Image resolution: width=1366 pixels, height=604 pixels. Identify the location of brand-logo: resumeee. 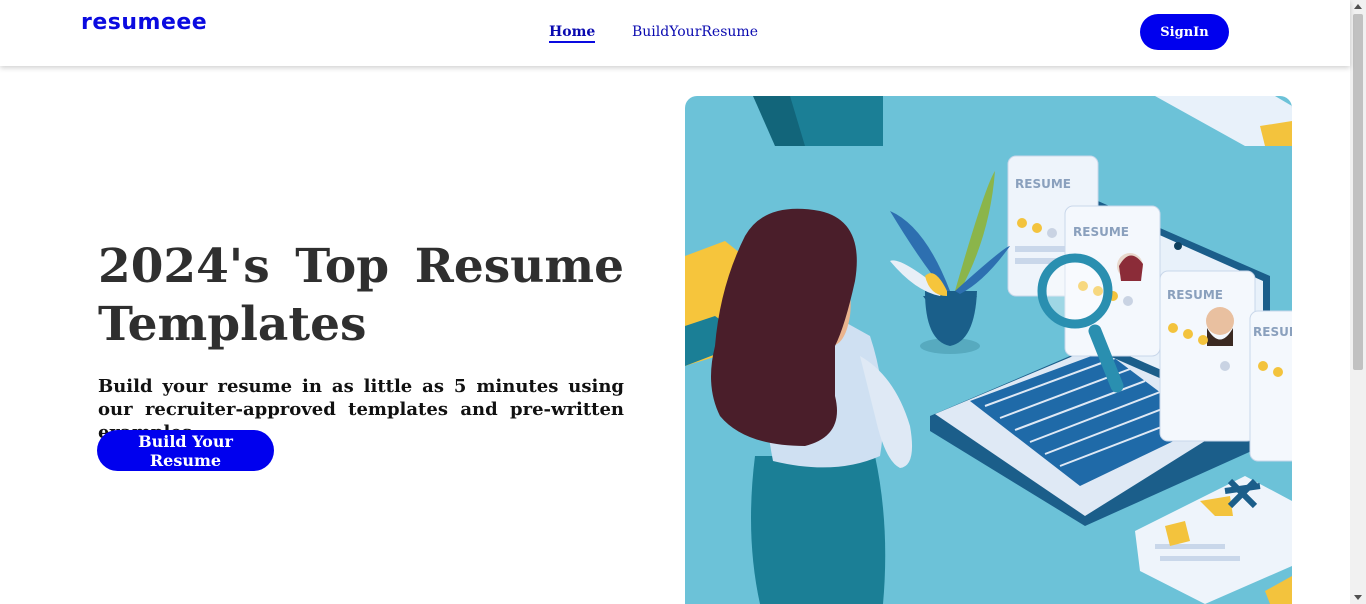
(144, 22).